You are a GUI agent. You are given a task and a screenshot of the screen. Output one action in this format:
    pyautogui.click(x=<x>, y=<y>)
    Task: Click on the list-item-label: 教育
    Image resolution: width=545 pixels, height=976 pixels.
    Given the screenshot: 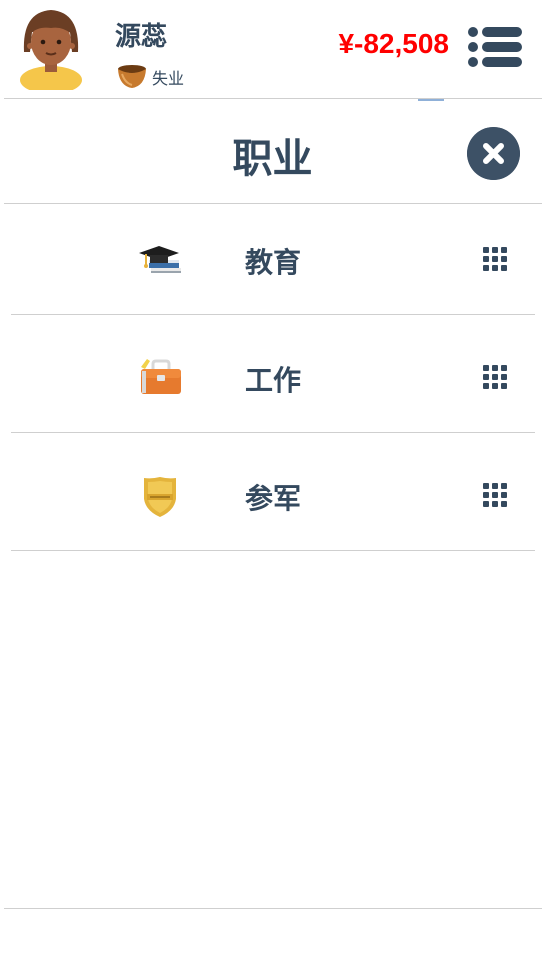 What is the action you would take?
    pyautogui.click(x=272, y=262)
    